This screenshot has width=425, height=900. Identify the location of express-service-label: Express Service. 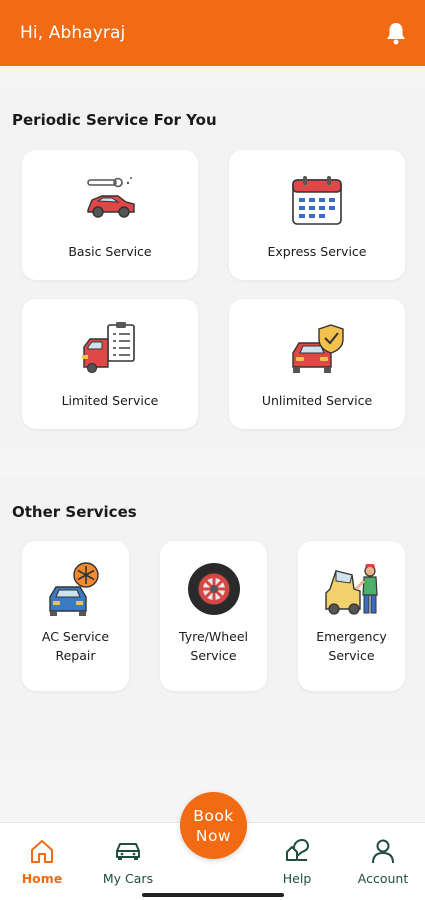
(317, 251).